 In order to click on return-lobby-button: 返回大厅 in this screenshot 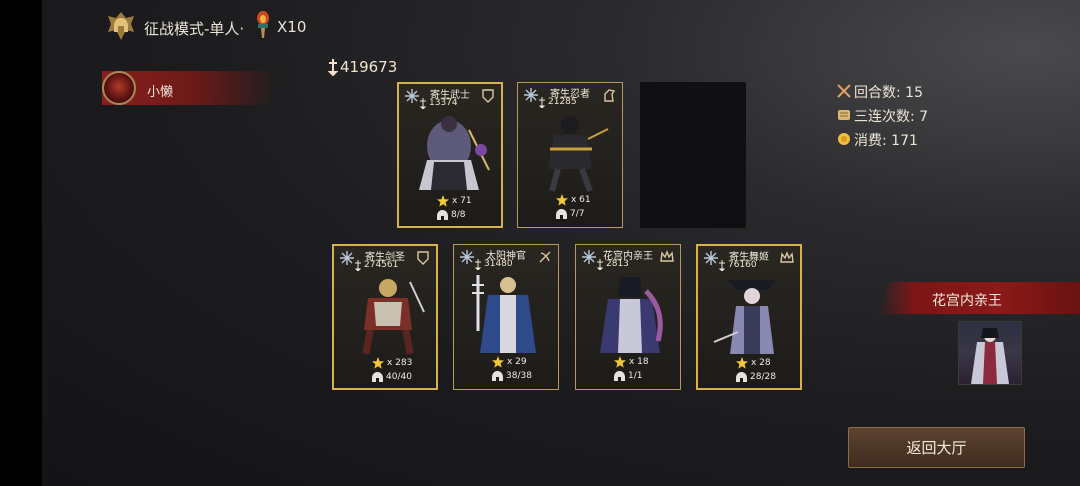, I will do `click(936, 447)`.